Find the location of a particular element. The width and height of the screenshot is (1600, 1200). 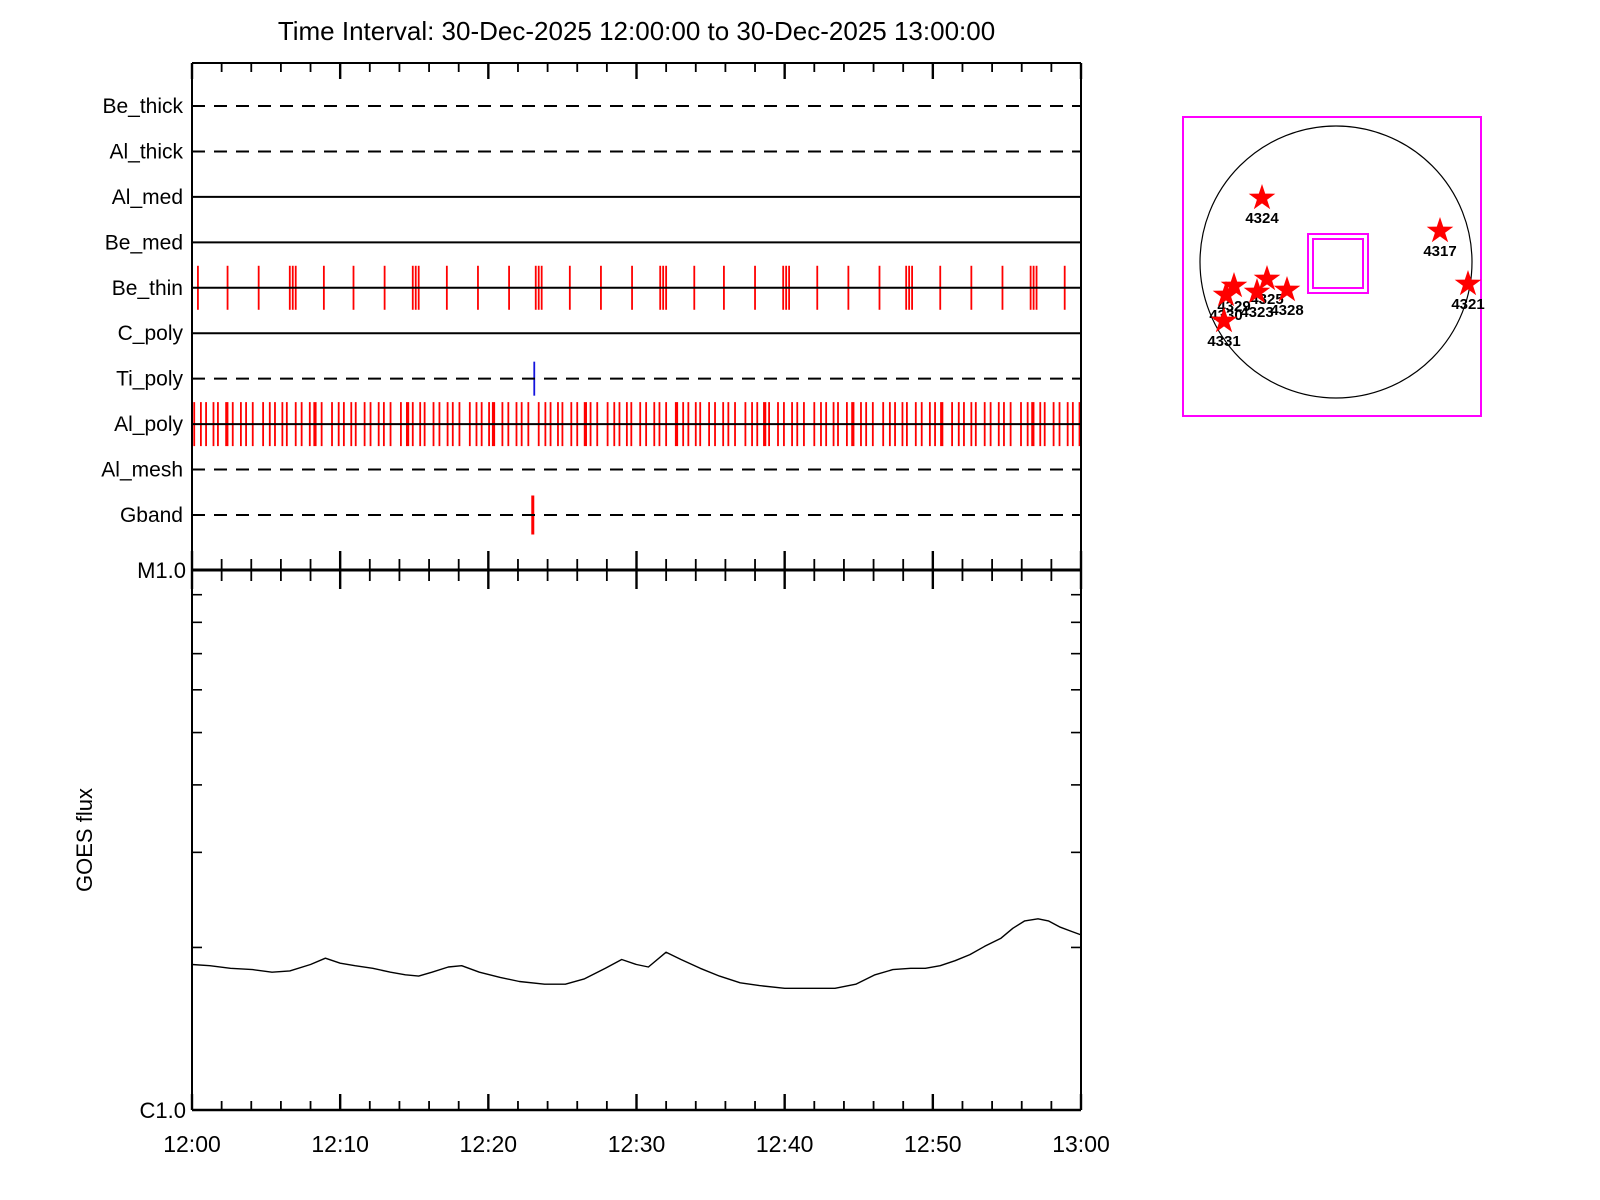

x-axis-tick-label: 12:50 is located at coordinates (933, 1144).